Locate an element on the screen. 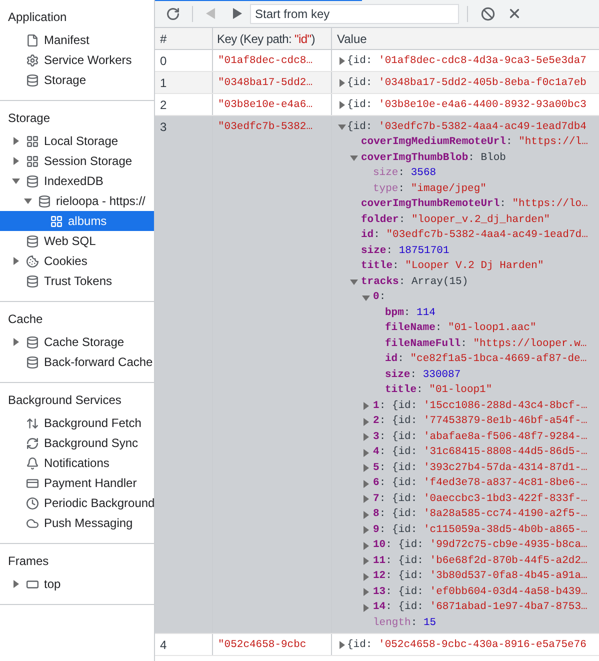 The width and height of the screenshot is (599, 661). sidebar-item: Payment Handler is located at coordinates (77, 483).